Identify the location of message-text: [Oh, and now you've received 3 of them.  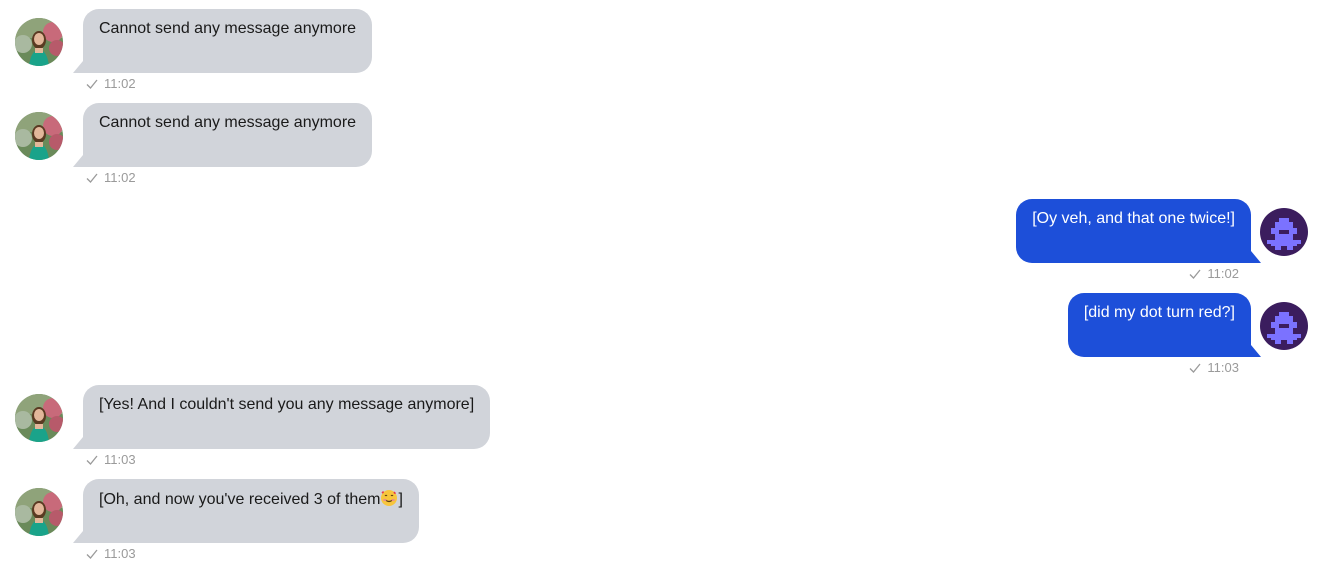
(240, 499).